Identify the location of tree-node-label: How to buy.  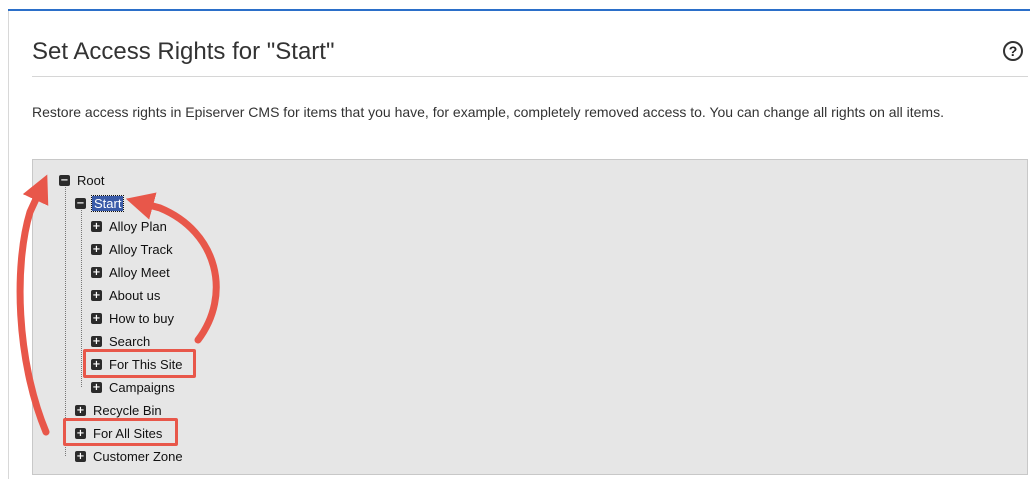
(142, 318).